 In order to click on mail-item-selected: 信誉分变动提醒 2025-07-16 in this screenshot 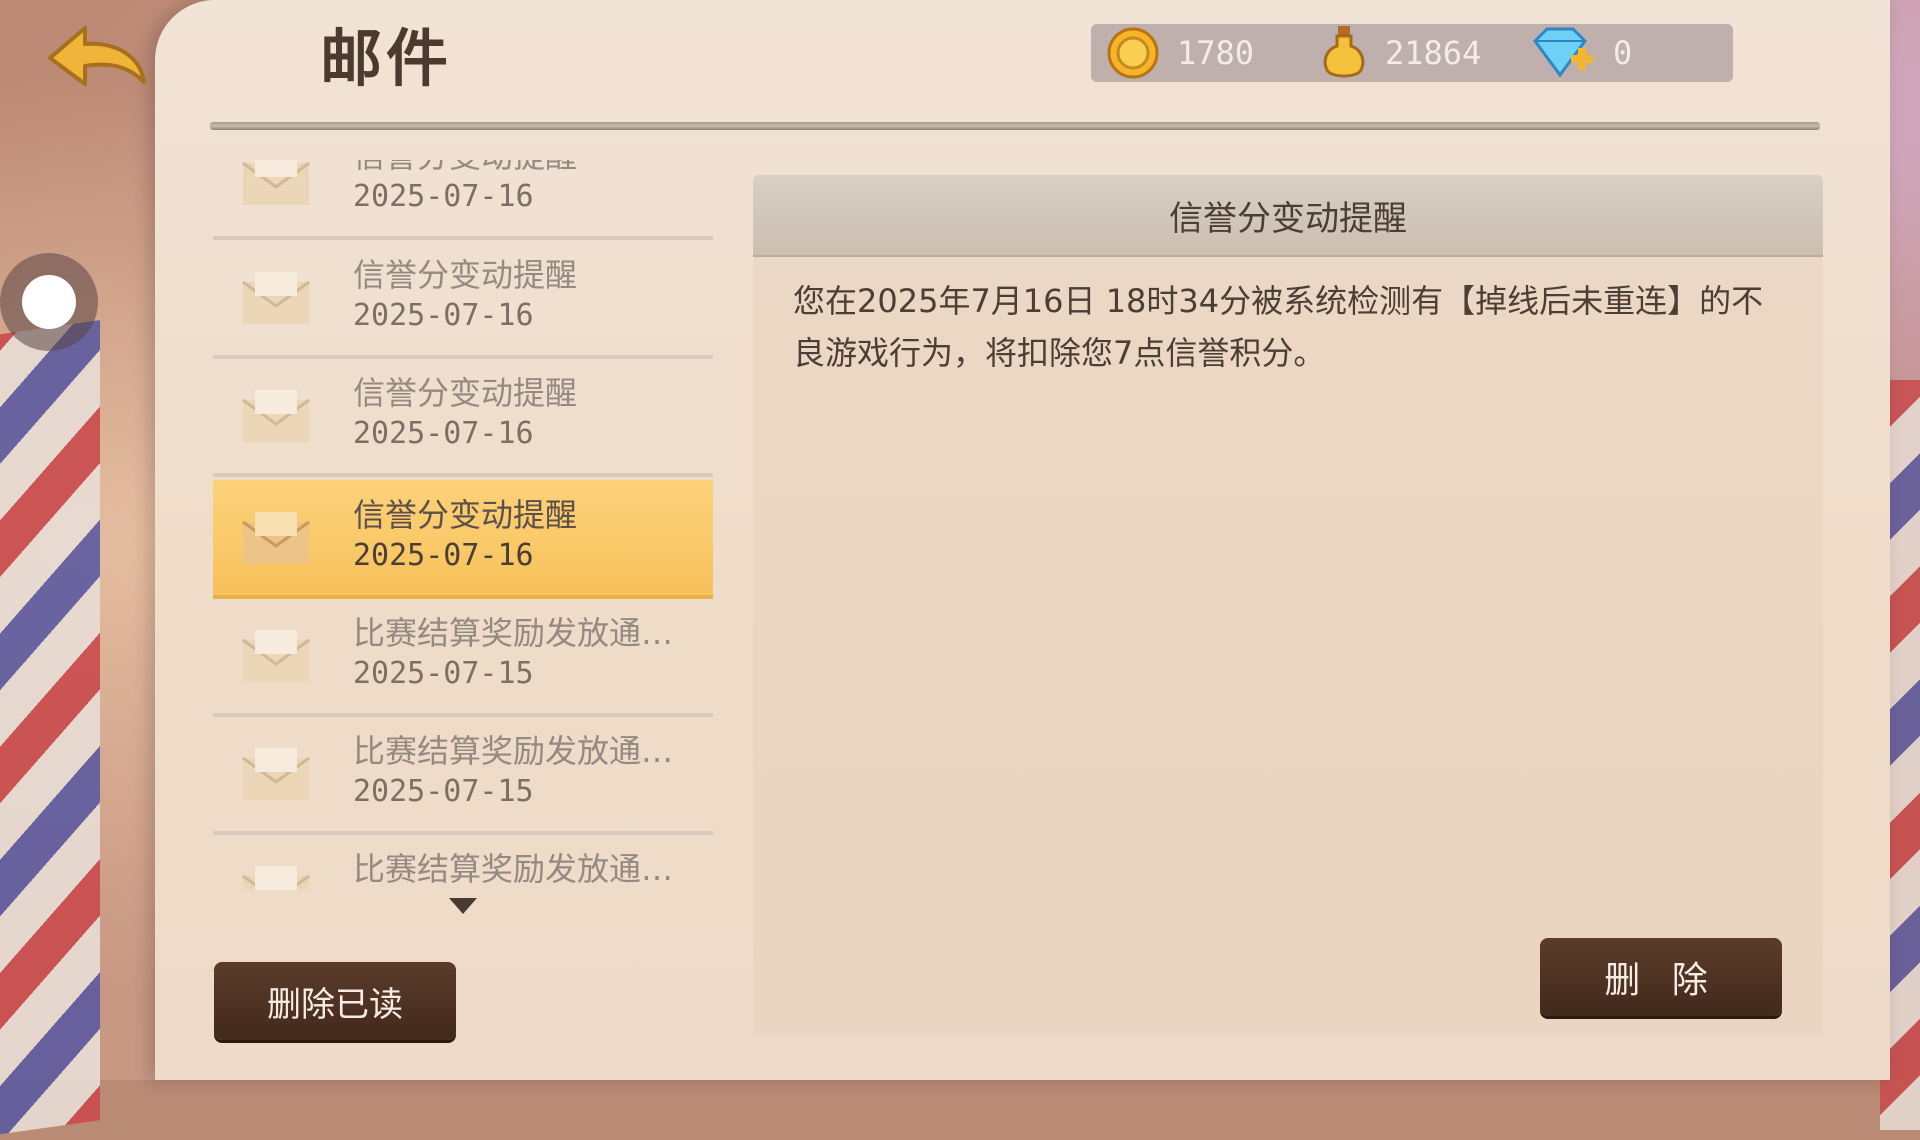, I will do `click(463, 539)`.